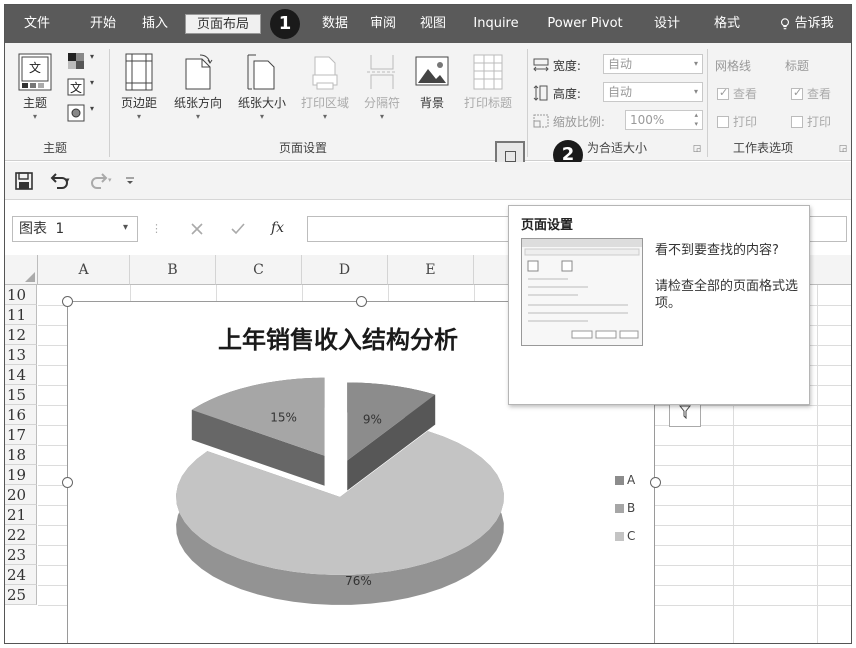 This screenshot has width=856, height=648. Describe the element at coordinates (21, 555) in the screenshot. I see `row-header: 23` at that location.